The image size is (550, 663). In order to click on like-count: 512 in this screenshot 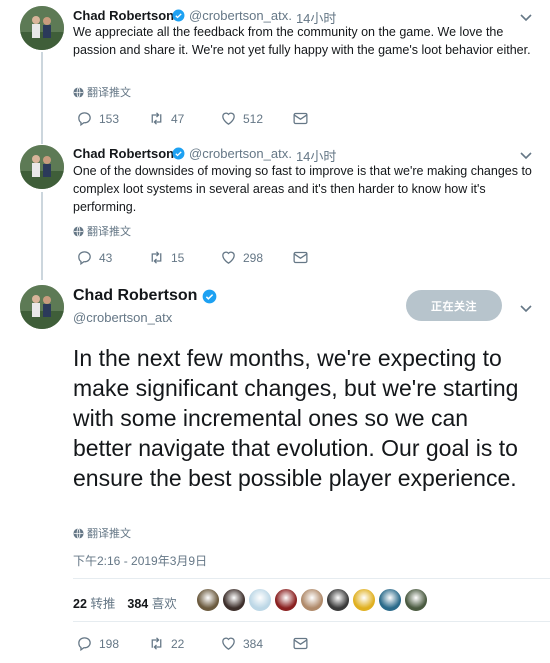, I will do `click(253, 118)`.